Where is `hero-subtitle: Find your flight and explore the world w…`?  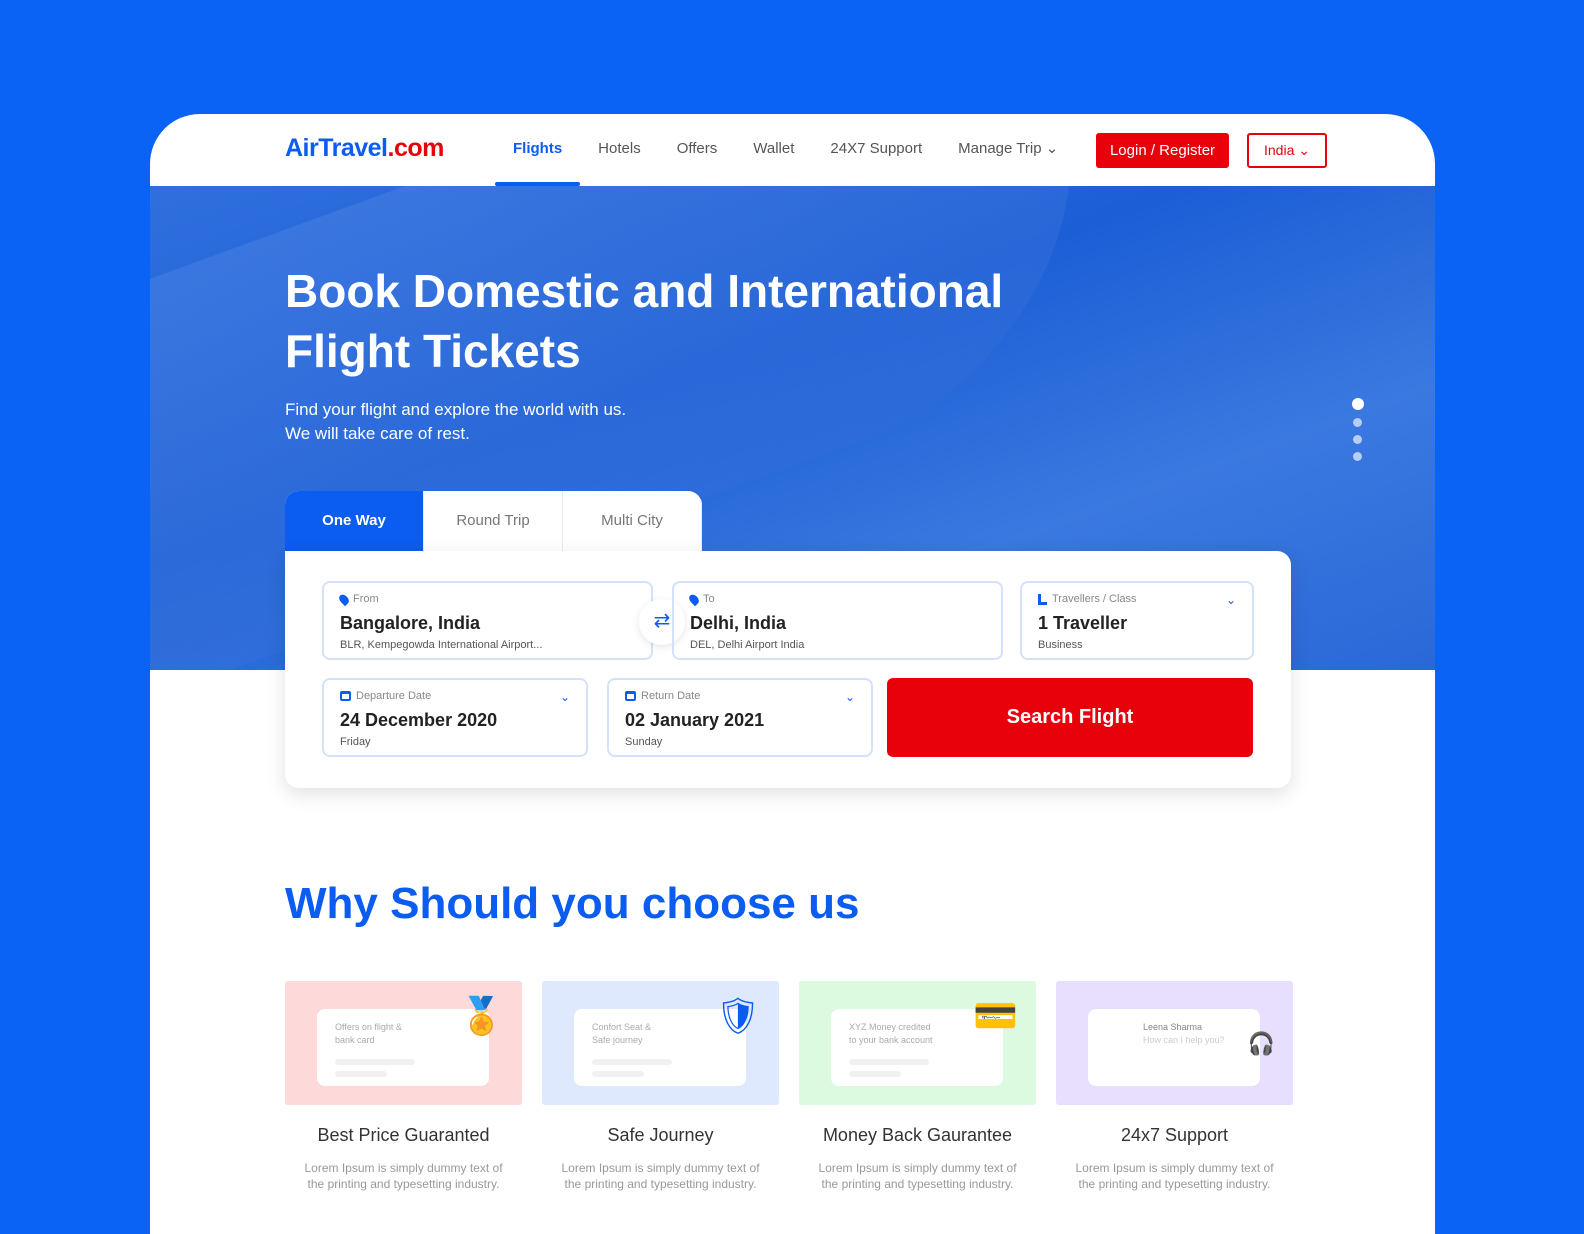 hero-subtitle: Find your flight and explore the world w… is located at coordinates (456, 421).